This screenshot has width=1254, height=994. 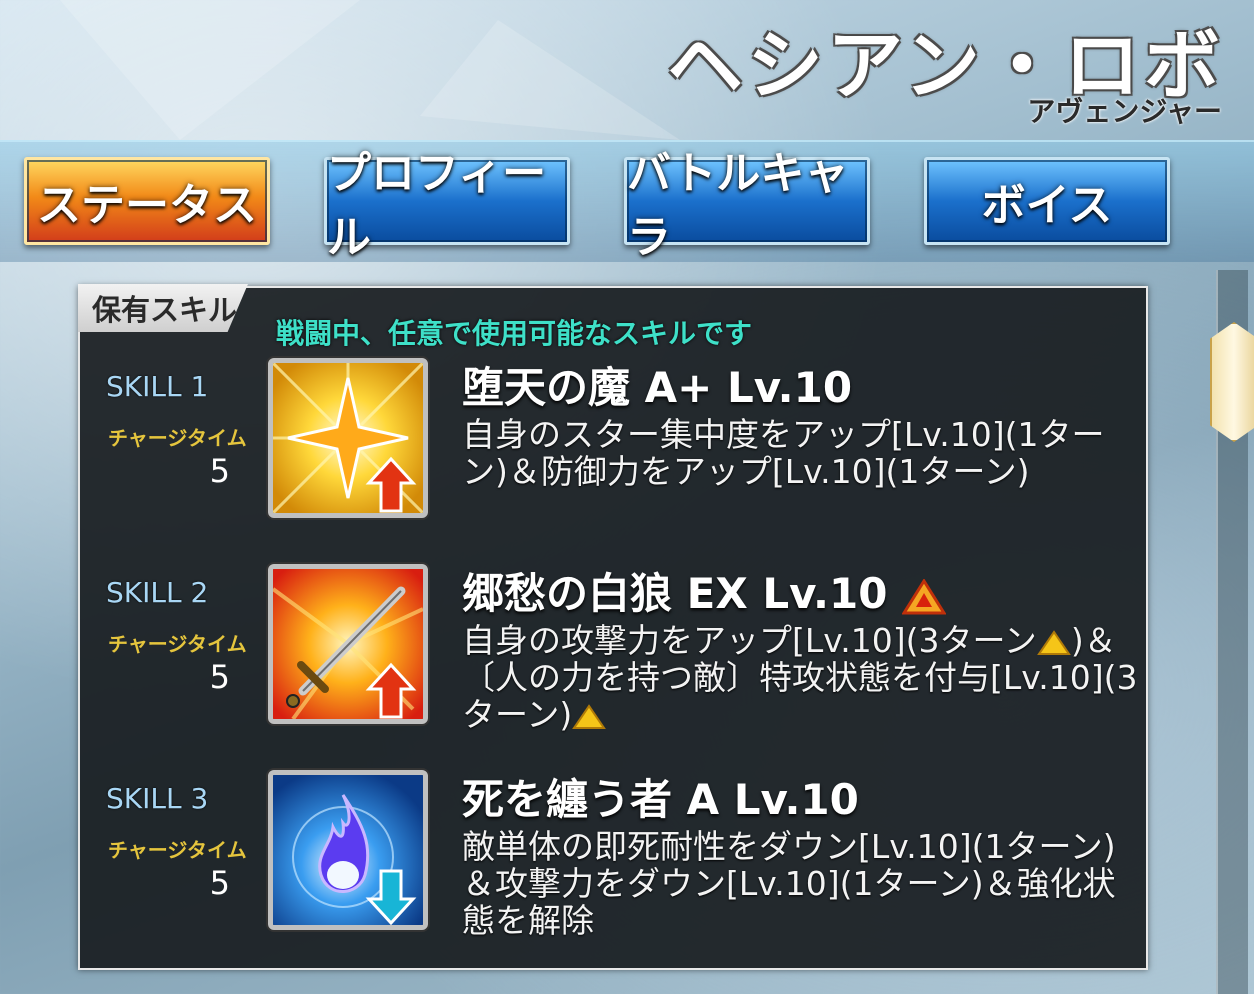 I want to click on skill-number: SKILL 2, so click(x=157, y=592).